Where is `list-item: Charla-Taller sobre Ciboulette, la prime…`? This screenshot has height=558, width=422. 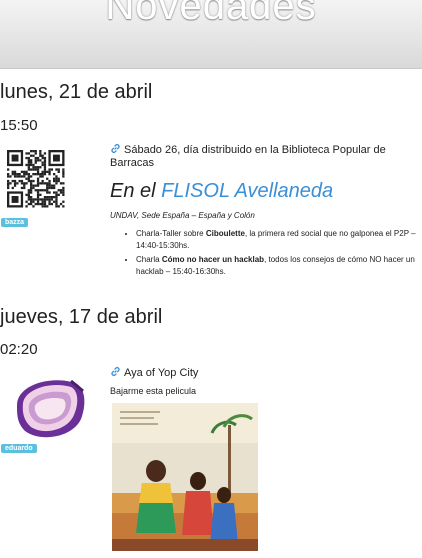 list-item: Charla-Taller sobre Ciboulette, la prime… is located at coordinates (278, 240).